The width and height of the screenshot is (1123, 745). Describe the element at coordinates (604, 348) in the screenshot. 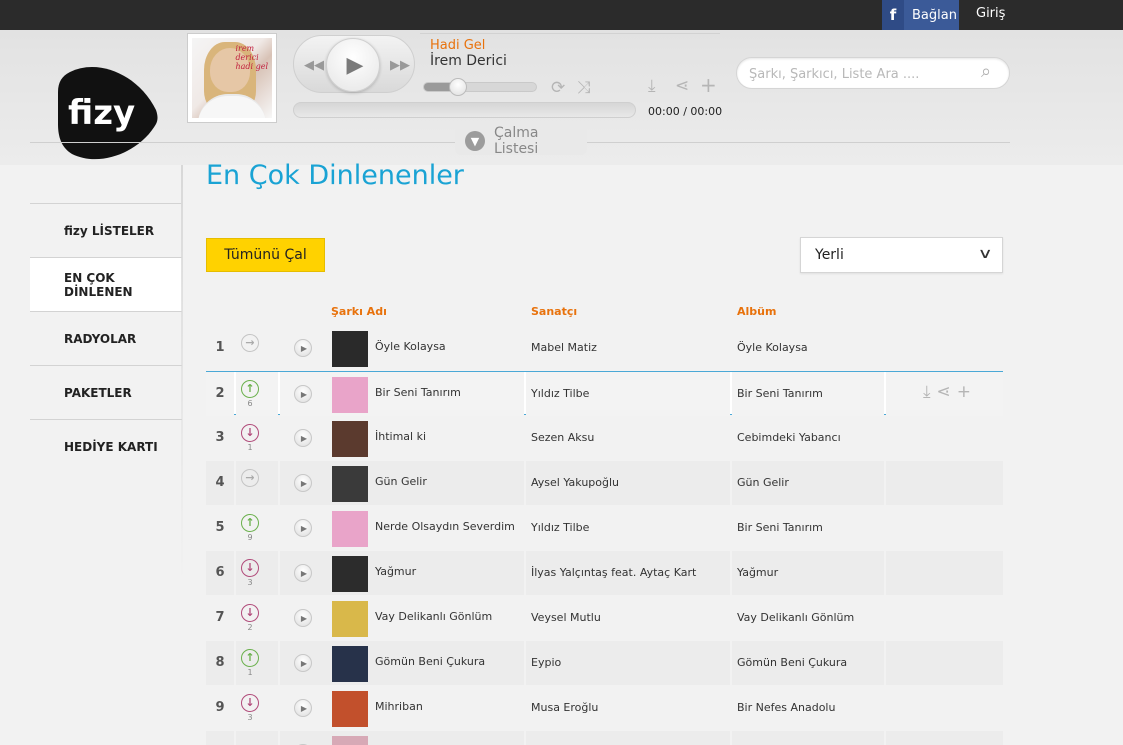

I see `table-row: 1 → ▶ Öyle Kolaysa Mabel Matiz Öyle Kolaysa` at that location.